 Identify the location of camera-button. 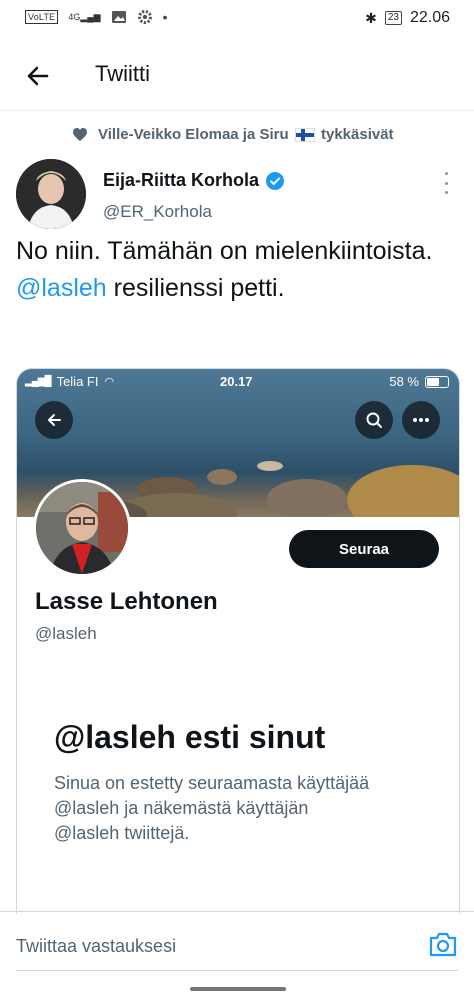
(443, 945).